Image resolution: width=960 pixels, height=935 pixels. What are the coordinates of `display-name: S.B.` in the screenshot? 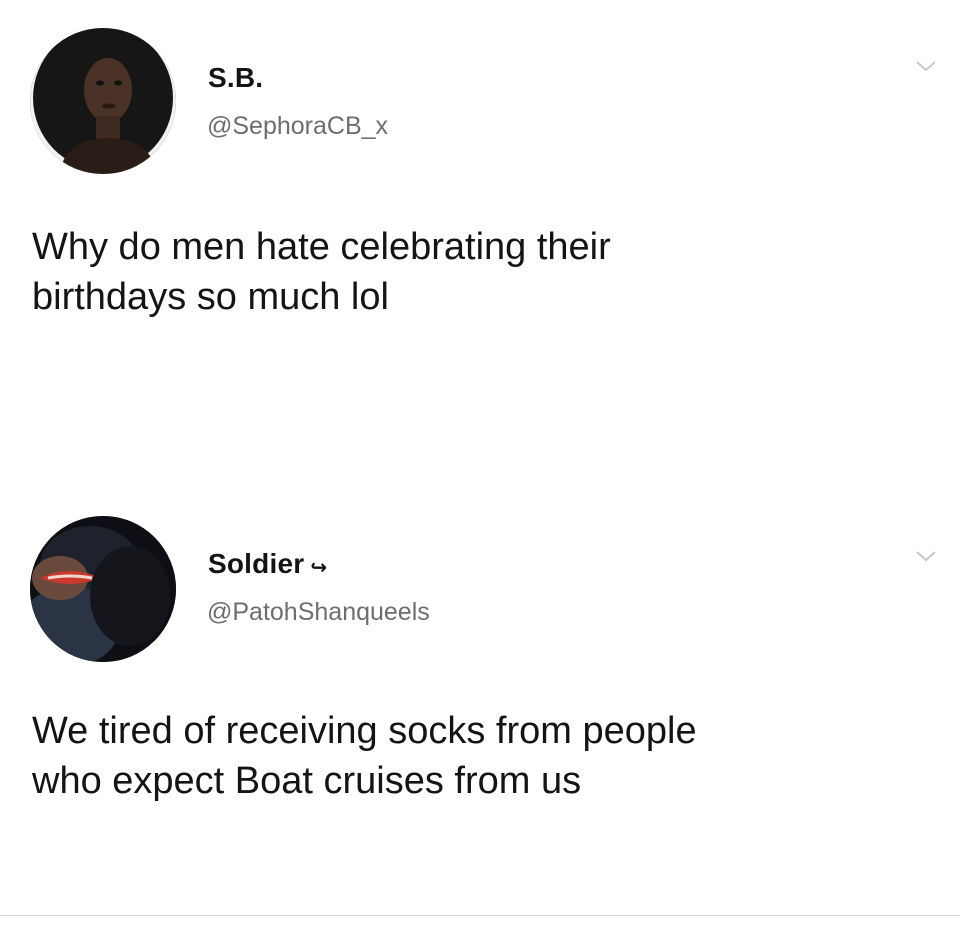 It's located at (235, 78).